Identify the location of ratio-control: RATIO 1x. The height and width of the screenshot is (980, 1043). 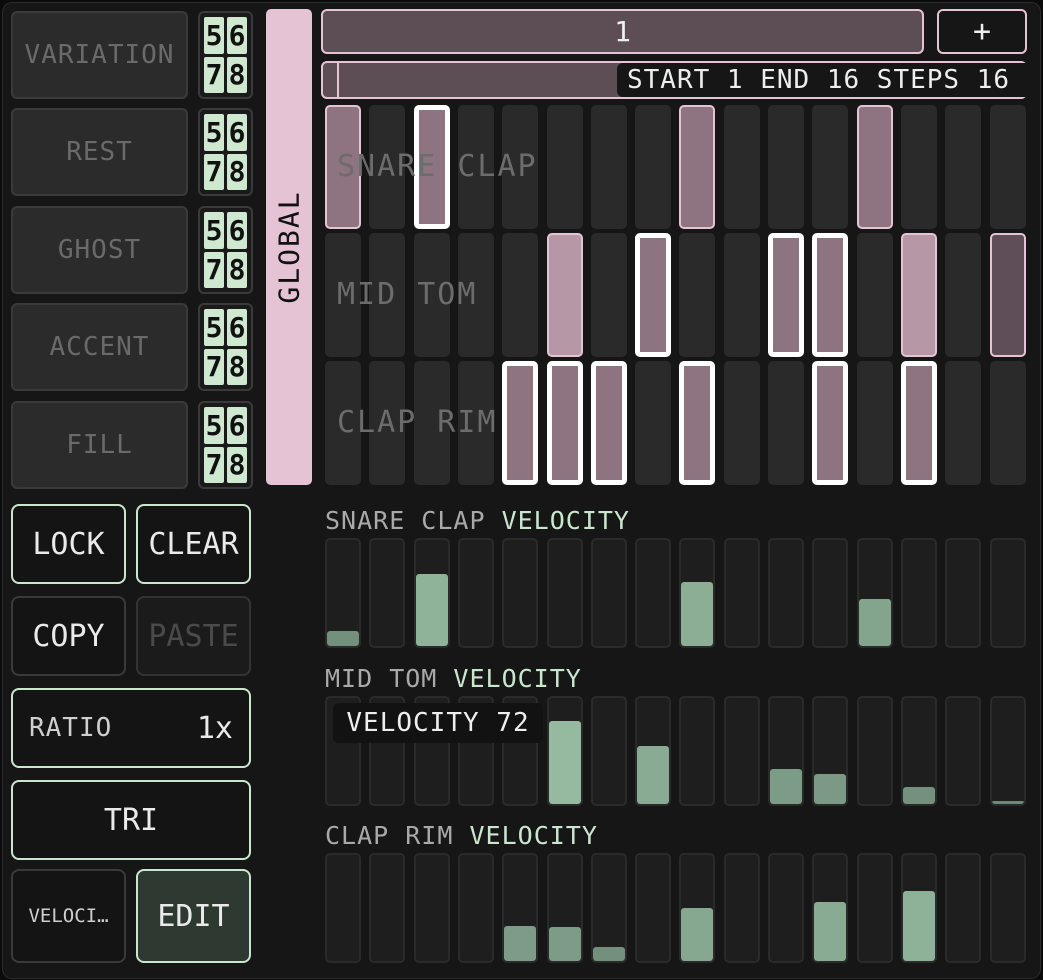
(131, 728).